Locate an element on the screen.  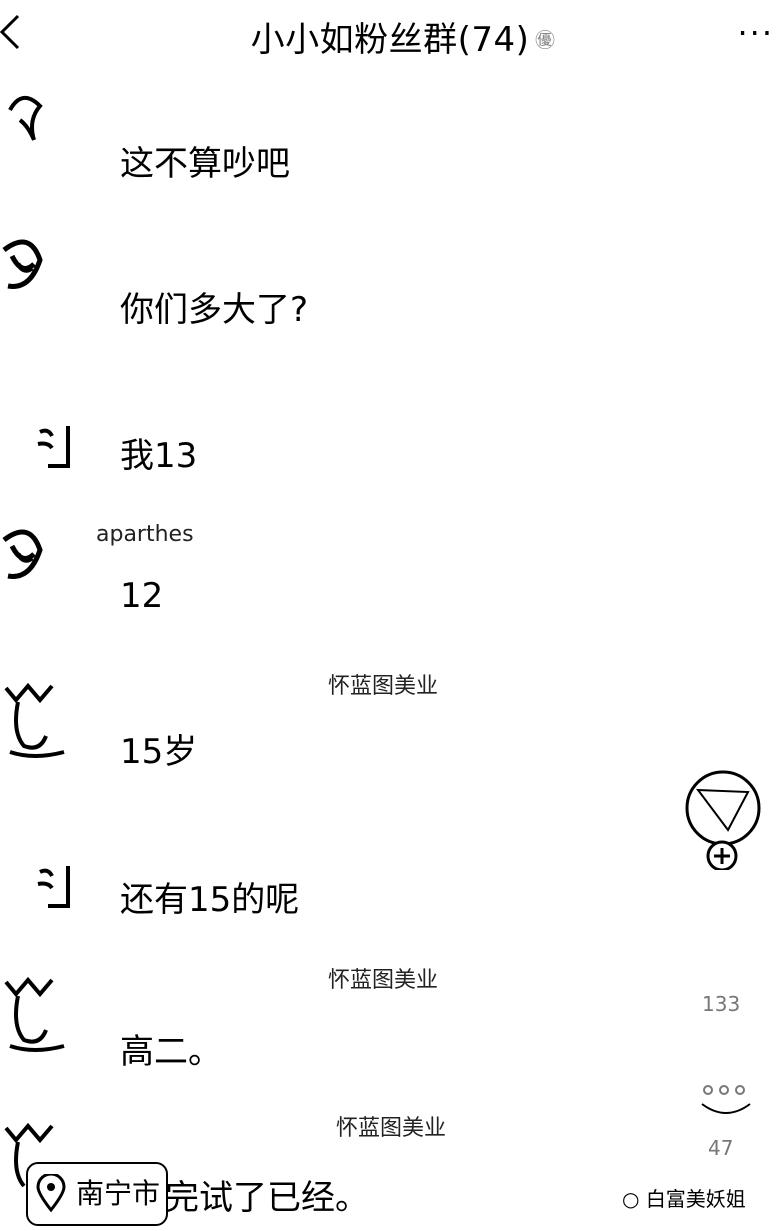
watermark-text: 白富美妖姐 is located at coordinates (695, 1199).